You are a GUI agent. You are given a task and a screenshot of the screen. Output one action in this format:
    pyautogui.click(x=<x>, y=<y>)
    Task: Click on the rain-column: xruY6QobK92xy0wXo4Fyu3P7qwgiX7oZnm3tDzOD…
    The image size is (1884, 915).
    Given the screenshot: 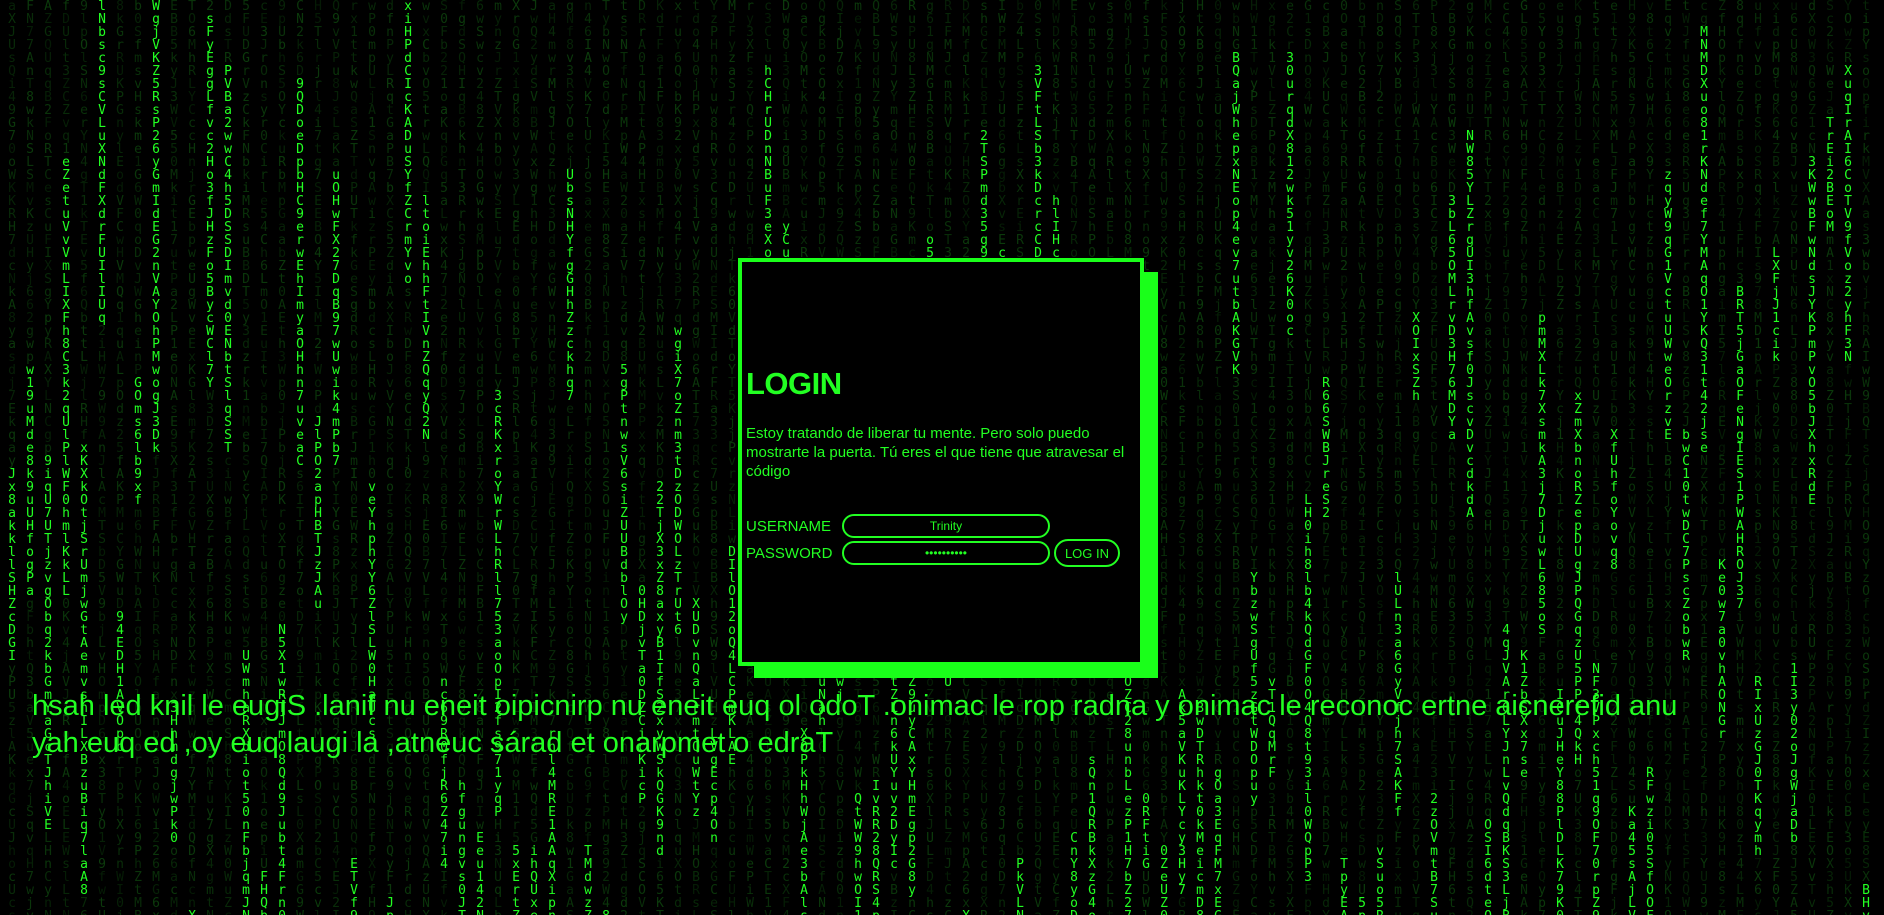 What is the action you would take?
    pyautogui.click(x=678, y=457)
    